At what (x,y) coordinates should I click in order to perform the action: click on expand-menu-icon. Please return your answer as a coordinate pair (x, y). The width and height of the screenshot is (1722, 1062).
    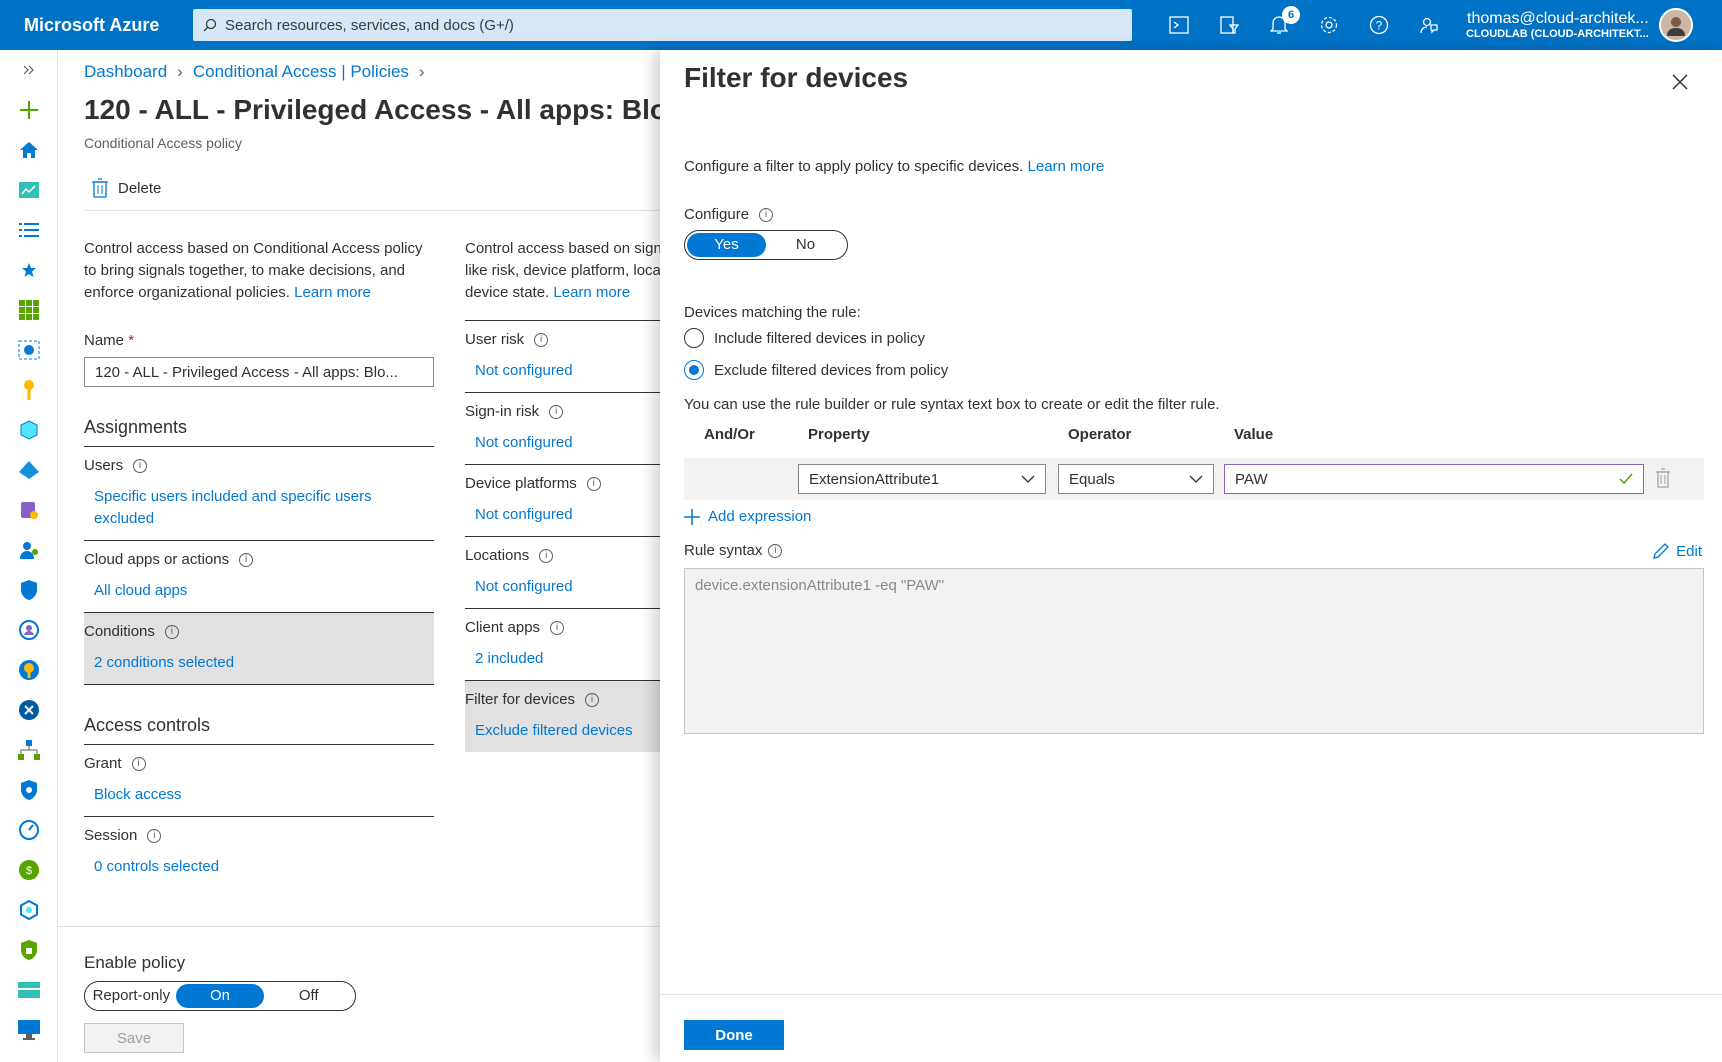
    Looking at the image, I should click on (29, 70).